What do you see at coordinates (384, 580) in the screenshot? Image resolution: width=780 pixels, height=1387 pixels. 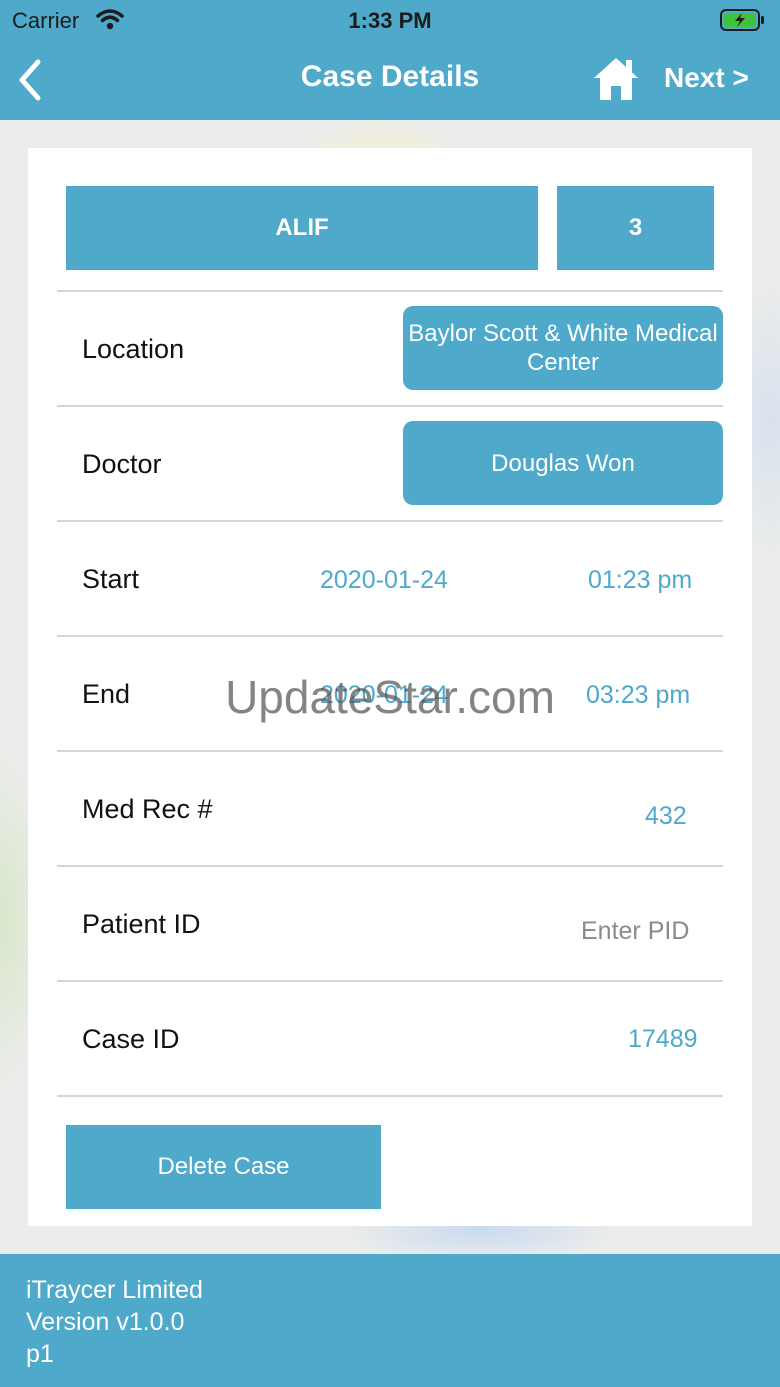 I see `start-date-field: 2020-01-24` at bounding box center [384, 580].